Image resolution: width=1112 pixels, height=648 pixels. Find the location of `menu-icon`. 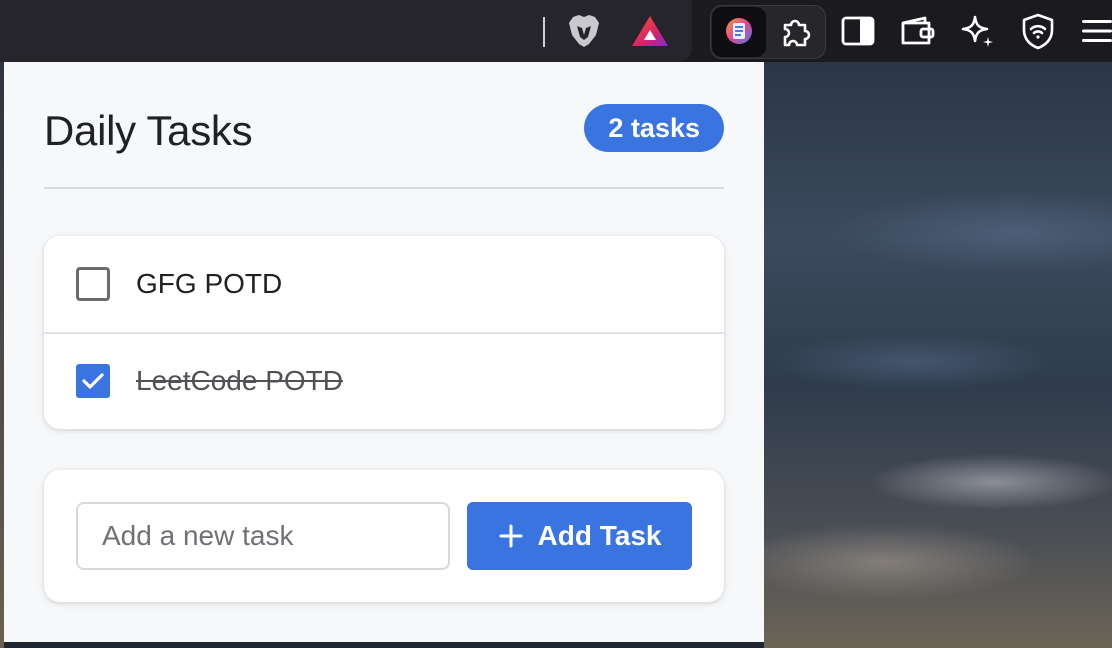

menu-icon is located at coordinates (1095, 31).